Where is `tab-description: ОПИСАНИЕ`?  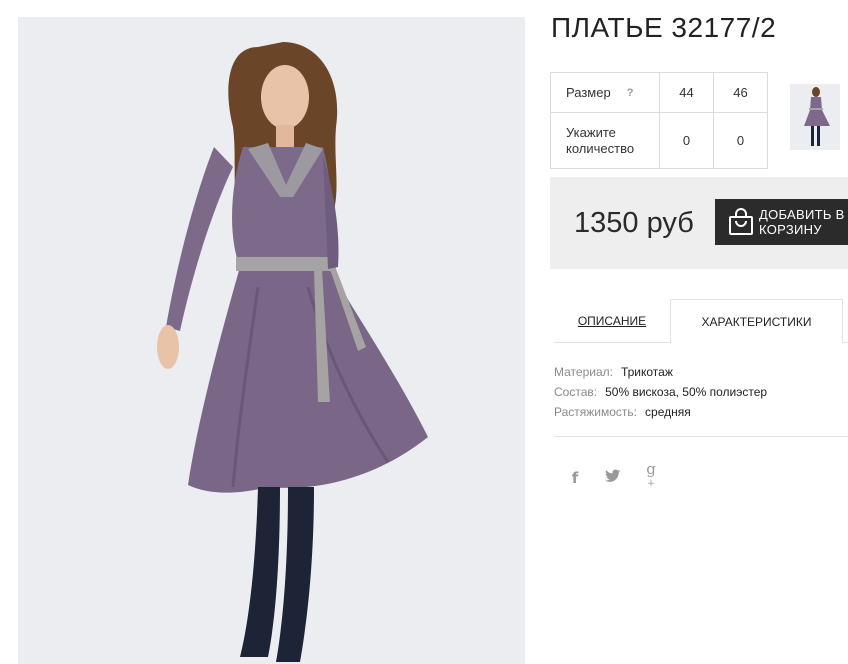 tab-description: ОПИСАНИЕ is located at coordinates (612, 321).